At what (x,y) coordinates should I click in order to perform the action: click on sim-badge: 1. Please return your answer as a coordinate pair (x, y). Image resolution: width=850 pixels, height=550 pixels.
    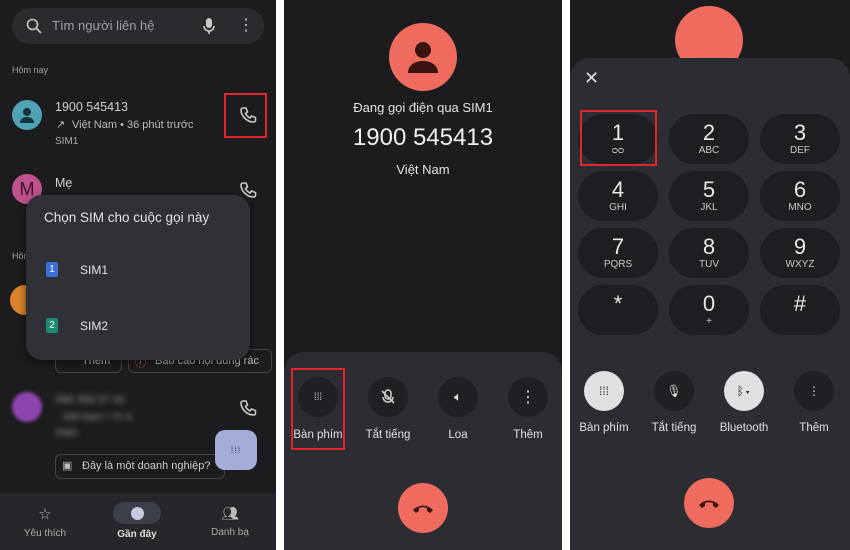
    Looking at the image, I should click on (52, 269).